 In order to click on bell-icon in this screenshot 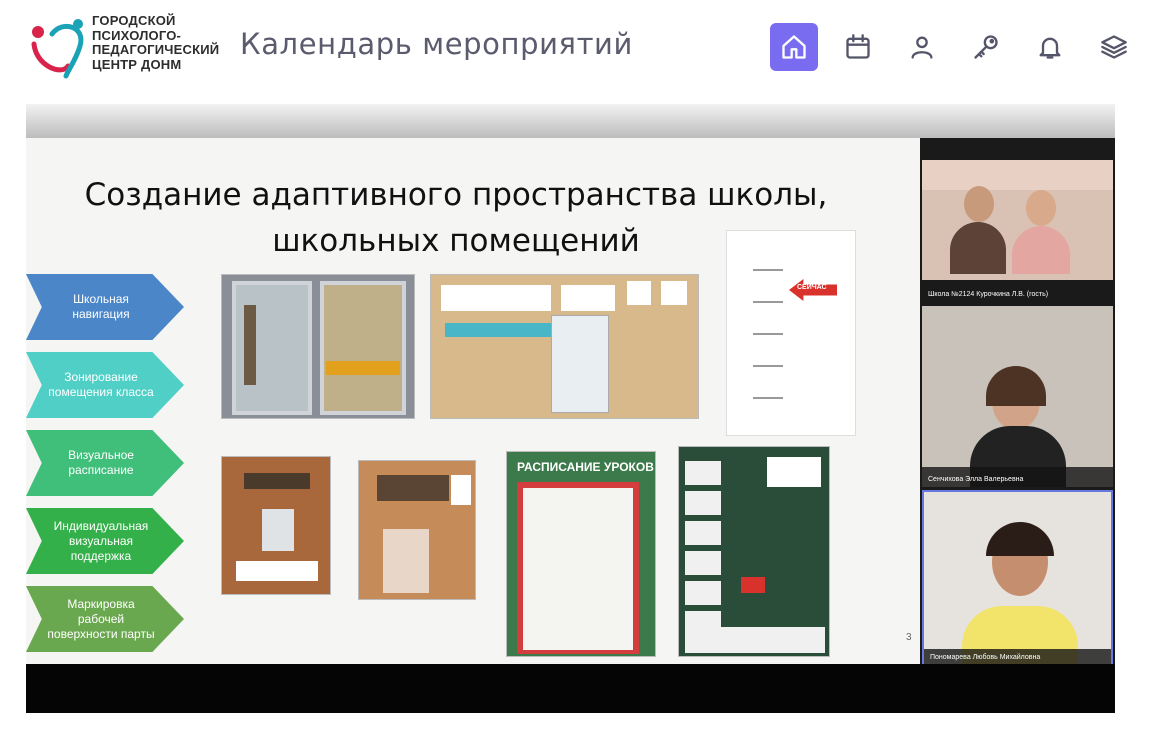, I will do `click(1050, 48)`.